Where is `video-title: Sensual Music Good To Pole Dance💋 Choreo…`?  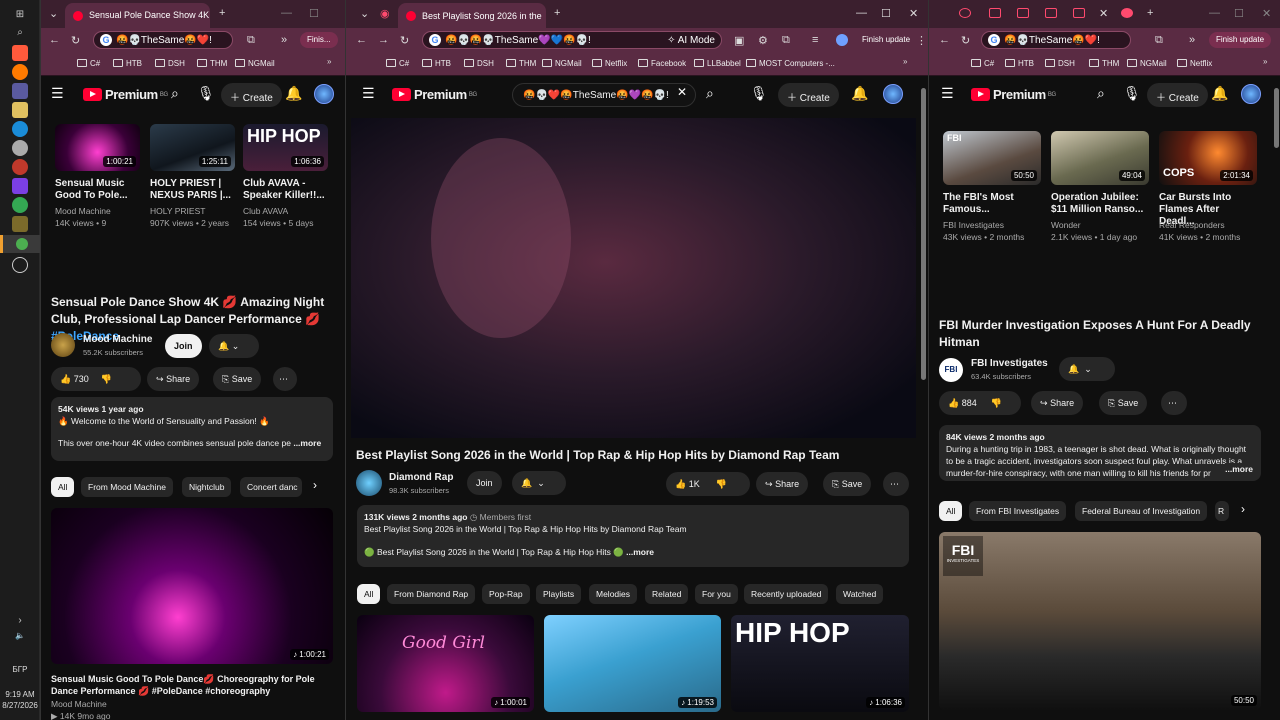 video-title: Sensual Music Good To Pole Dance💋 Choreo… is located at coordinates (192, 685).